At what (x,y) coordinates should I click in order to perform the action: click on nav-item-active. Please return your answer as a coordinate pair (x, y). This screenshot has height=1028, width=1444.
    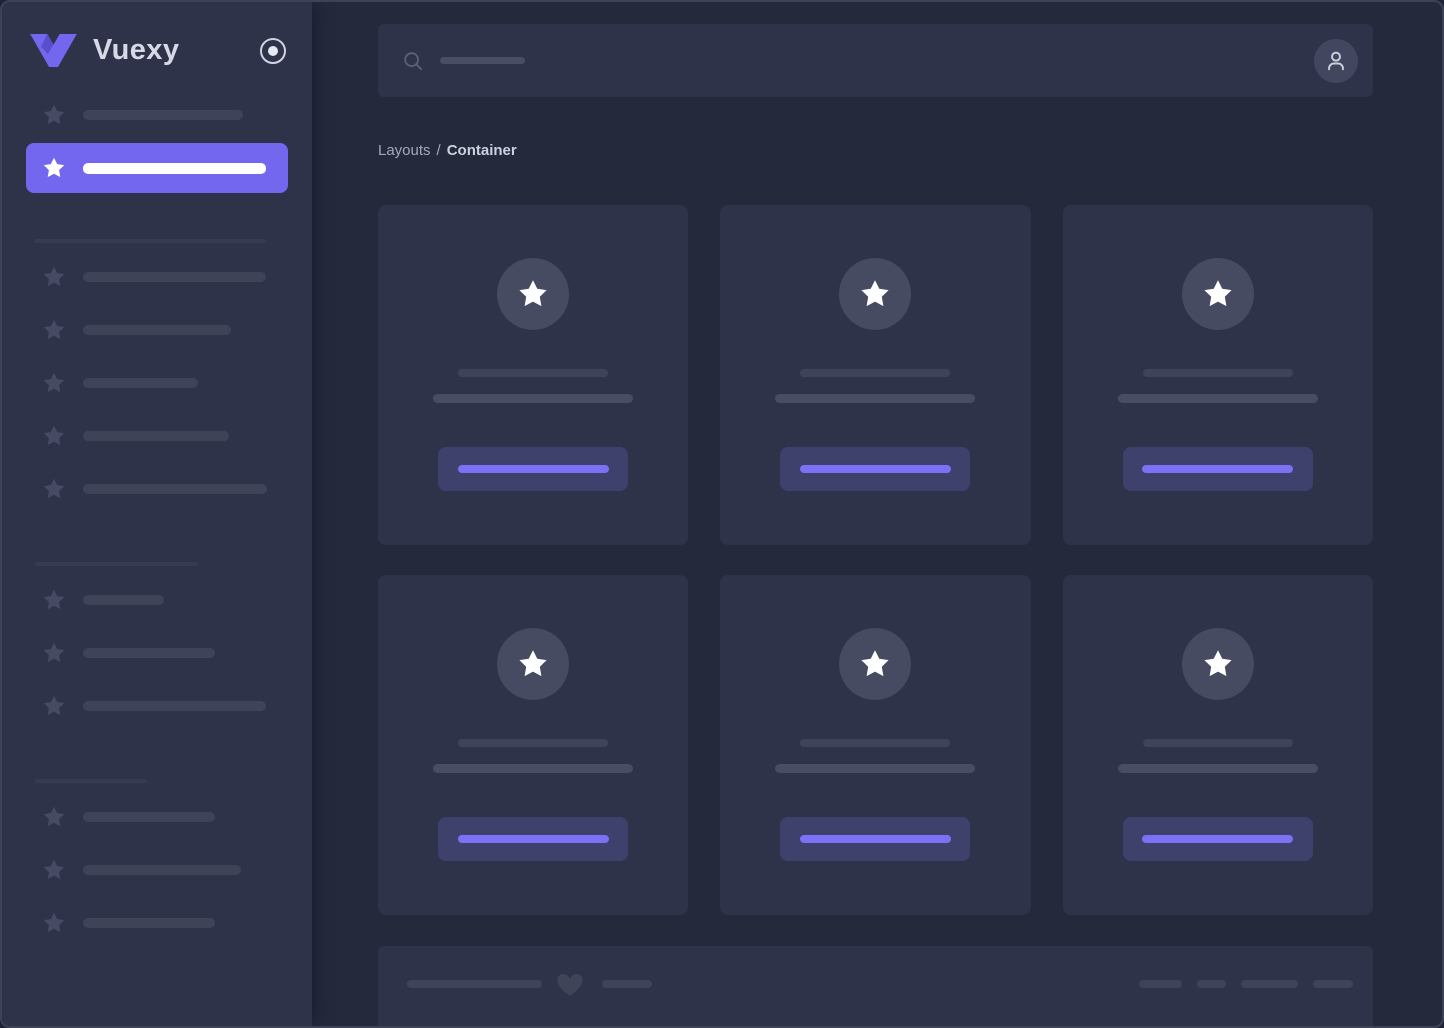
    Looking at the image, I should click on (157, 168).